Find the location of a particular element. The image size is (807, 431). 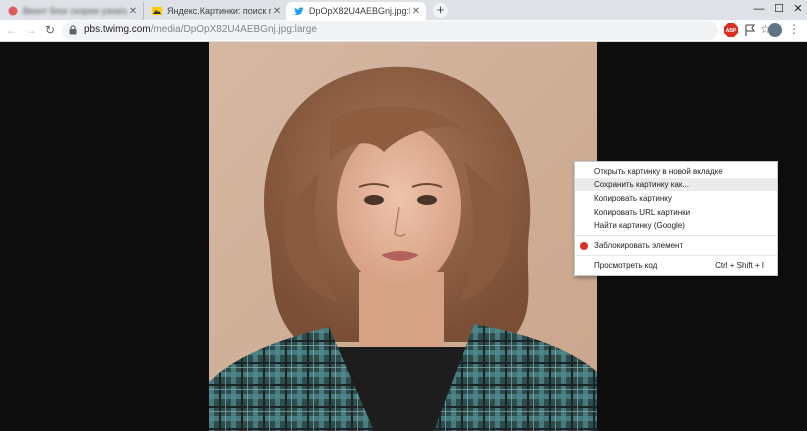

twitter-bird-icon is located at coordinates (299, 11).